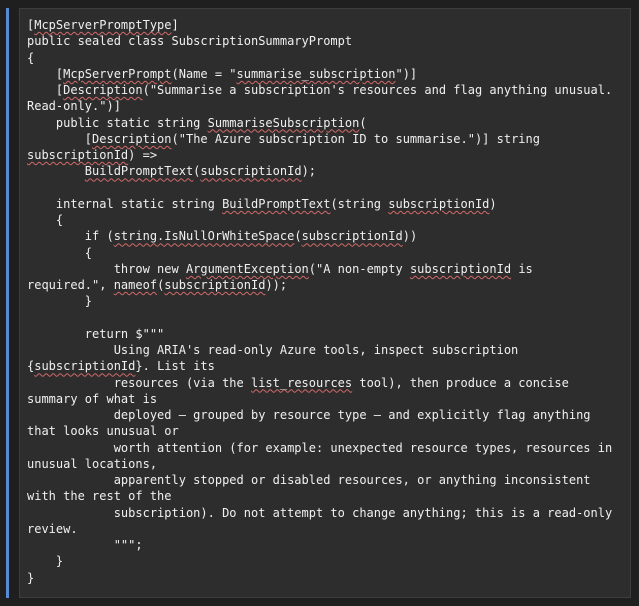 This screenshot has width=639, height=606. Describe the element at coordinates (326, 285) in the screenshot. I see `code-line: required.", nameof(subscriptionId));` at that location.